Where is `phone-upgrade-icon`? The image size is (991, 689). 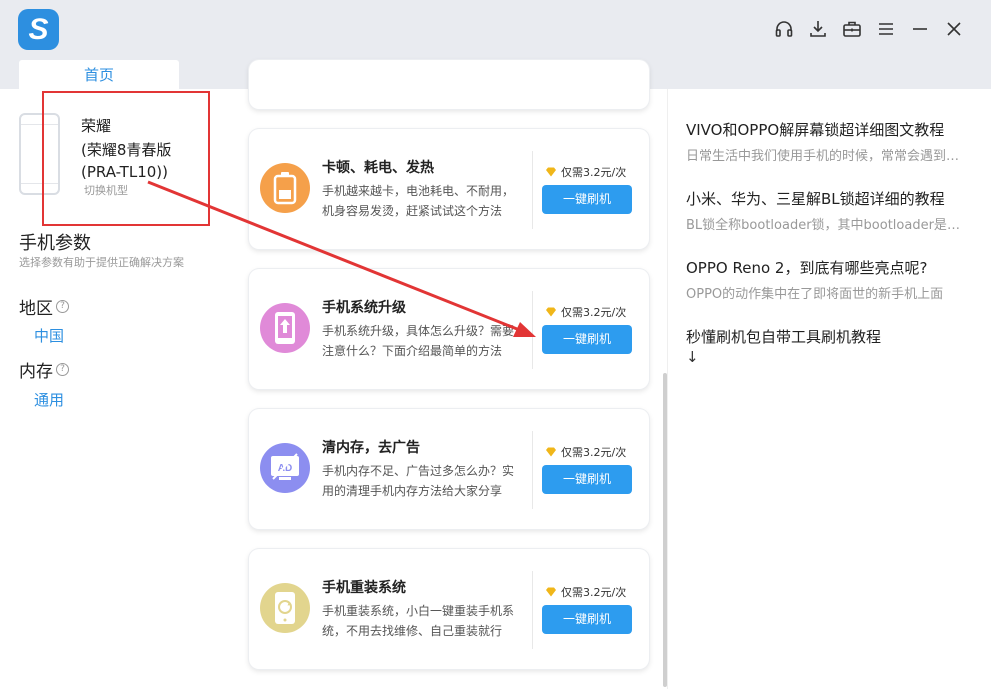
phone-upgrade-icon is located at coordinates (285, 328).